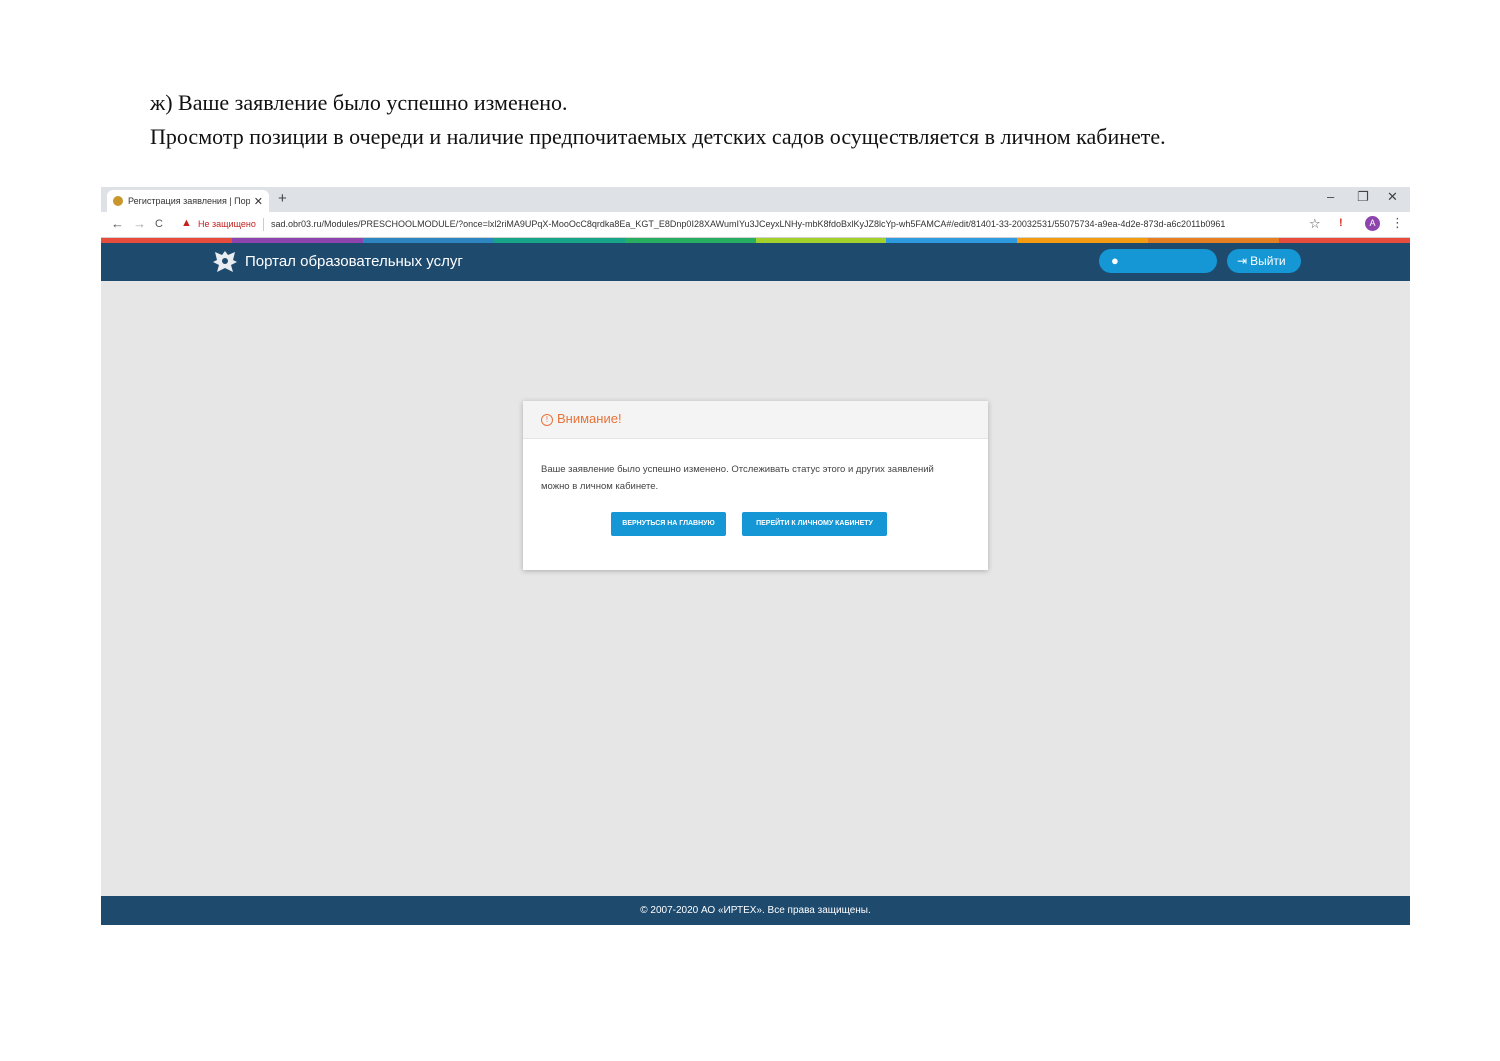  I want to click on profile-avatar-icon: A, so click(1372, 223).